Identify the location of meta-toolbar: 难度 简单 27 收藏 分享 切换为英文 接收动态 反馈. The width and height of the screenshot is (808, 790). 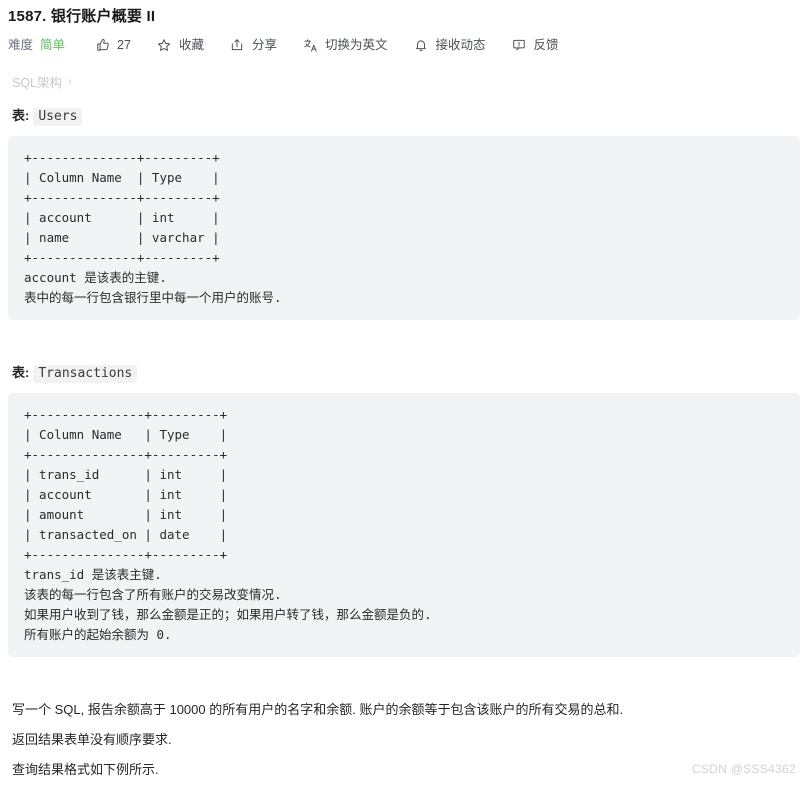
(404, 41).